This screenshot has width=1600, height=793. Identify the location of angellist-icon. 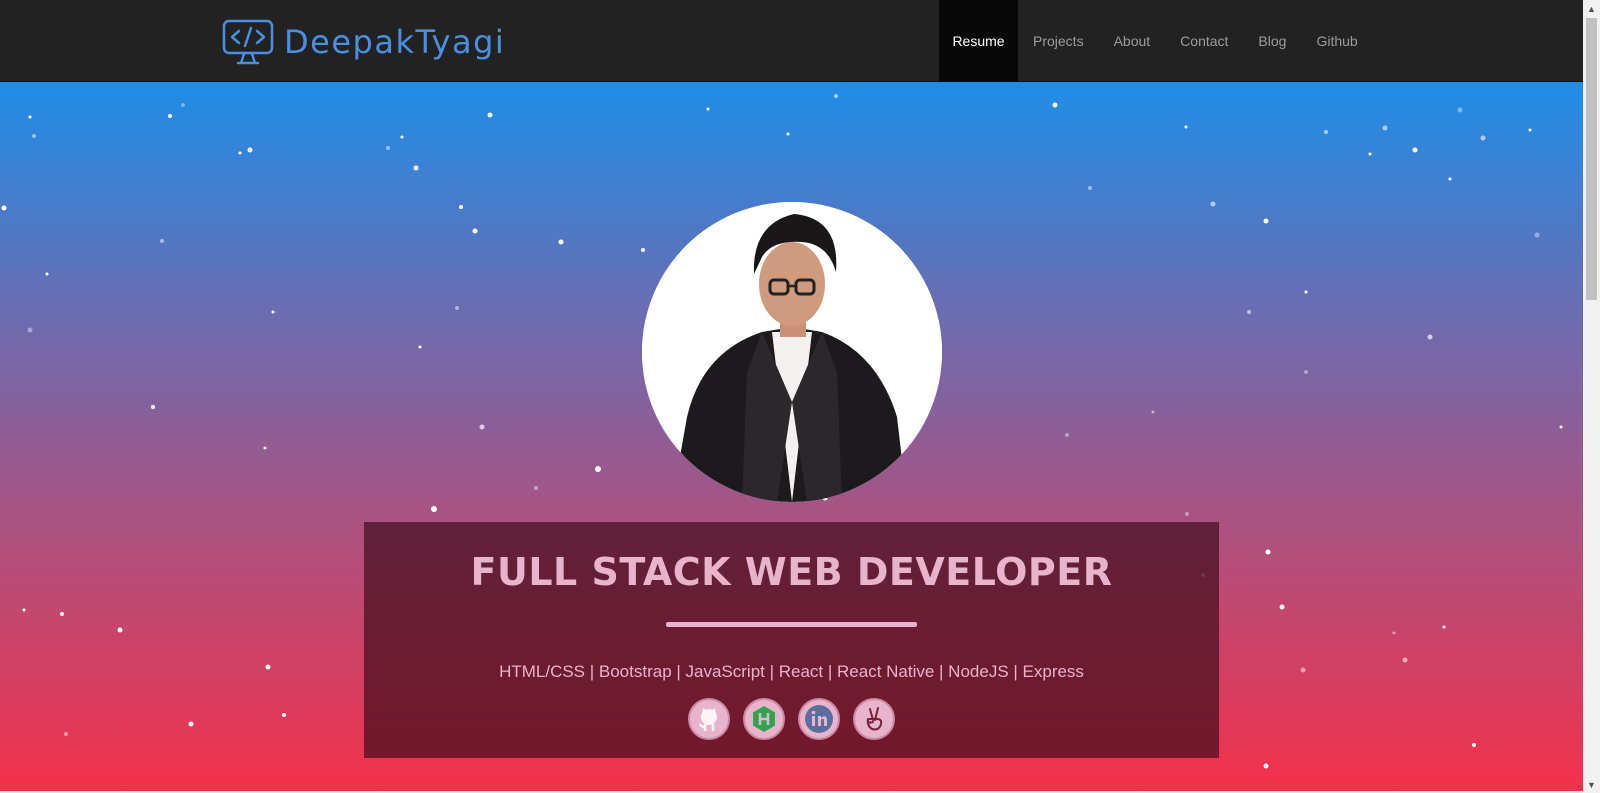
(874, 719).